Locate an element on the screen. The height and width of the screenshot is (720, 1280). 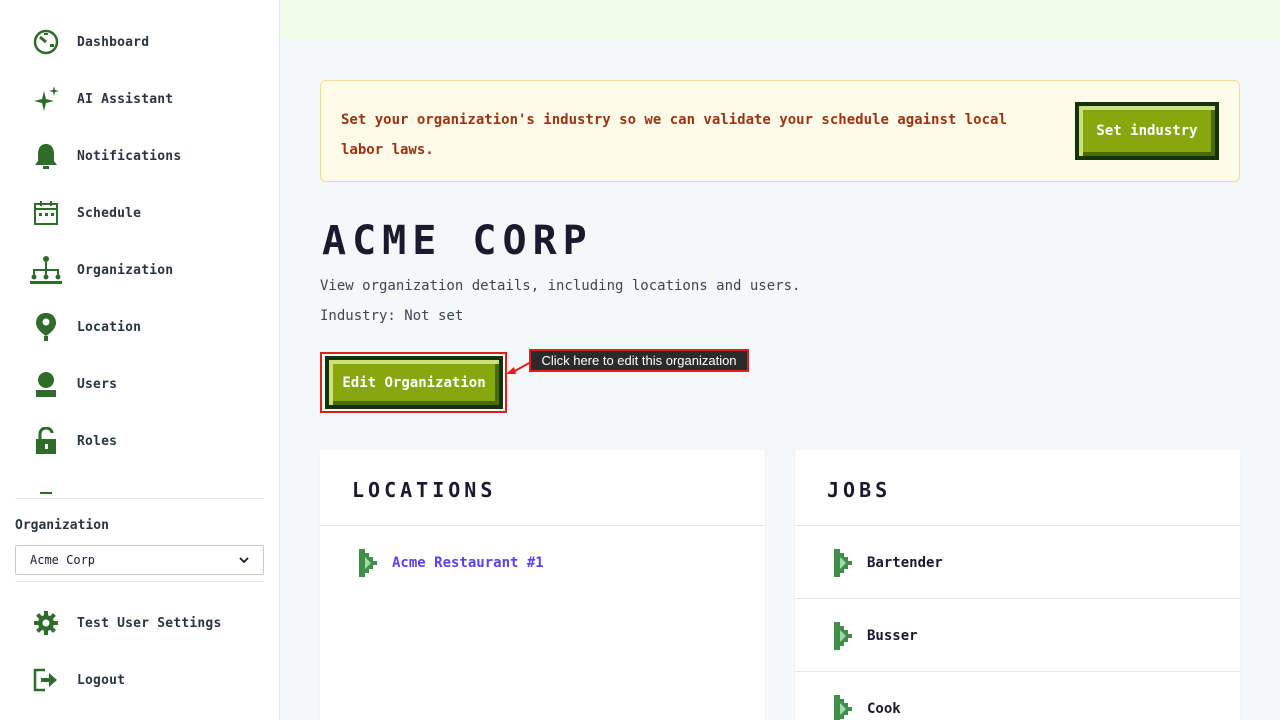
organization-select: Acme Corp is located at coordinates (139, 560).